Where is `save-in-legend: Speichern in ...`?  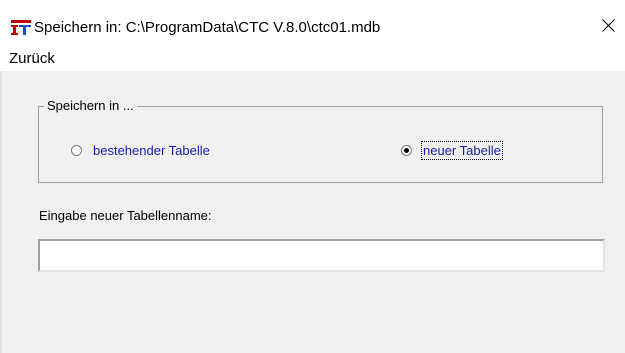 save-in-legend: Speichern in ... is located at coordinates (90, 105).